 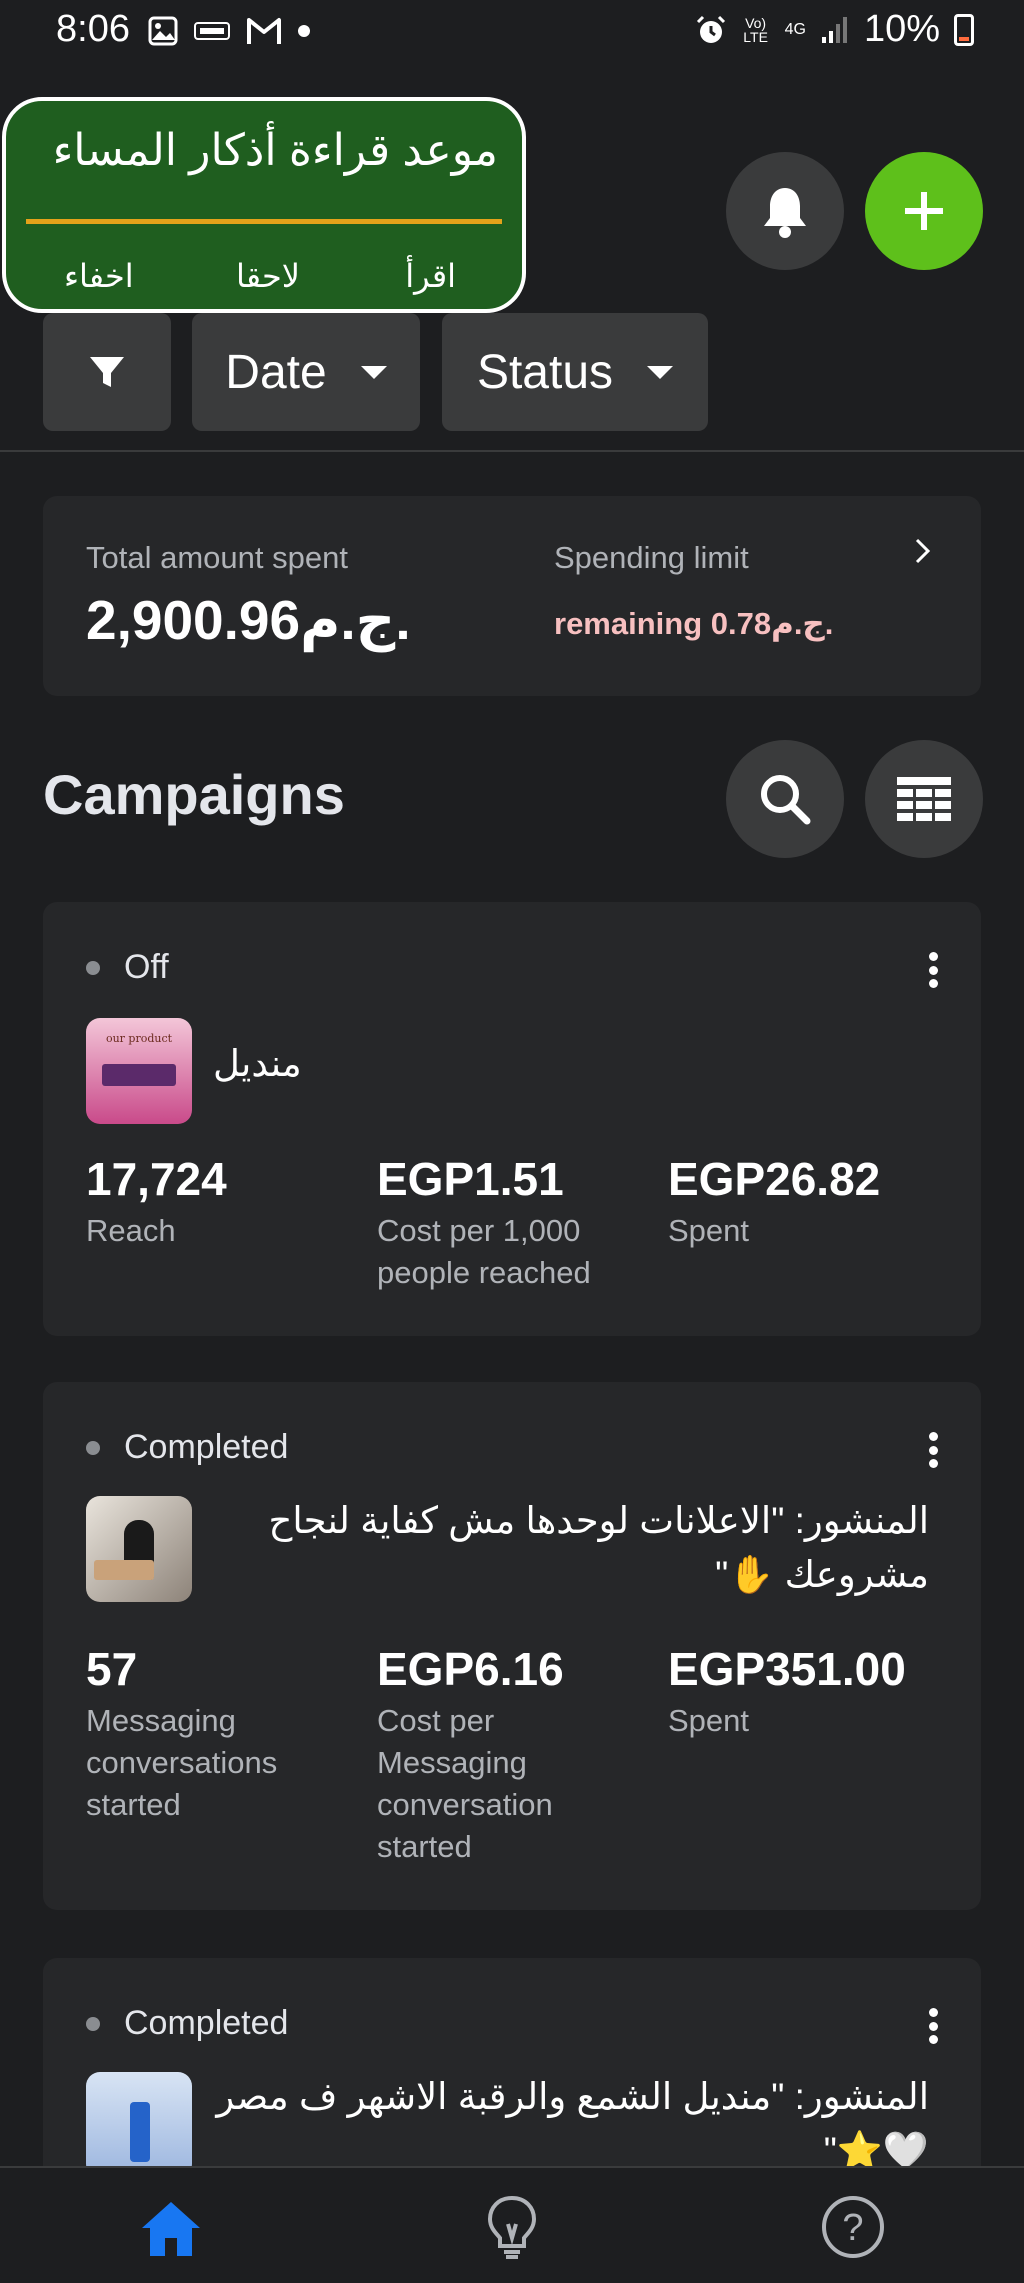 I want to click on chevron-right-icon, so click(x=923, y=551).